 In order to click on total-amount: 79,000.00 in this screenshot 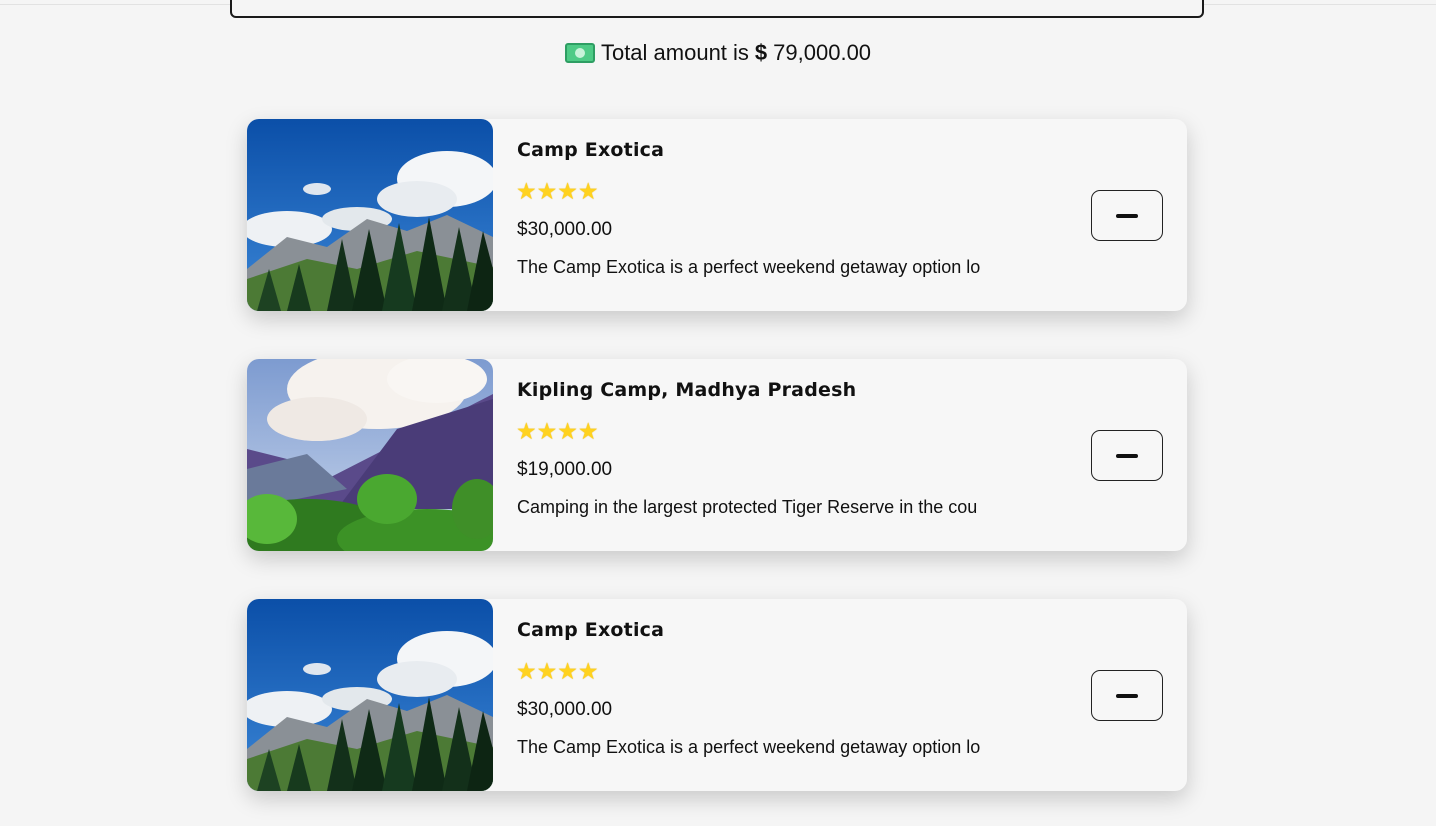, I will do `click(822, 52)`.